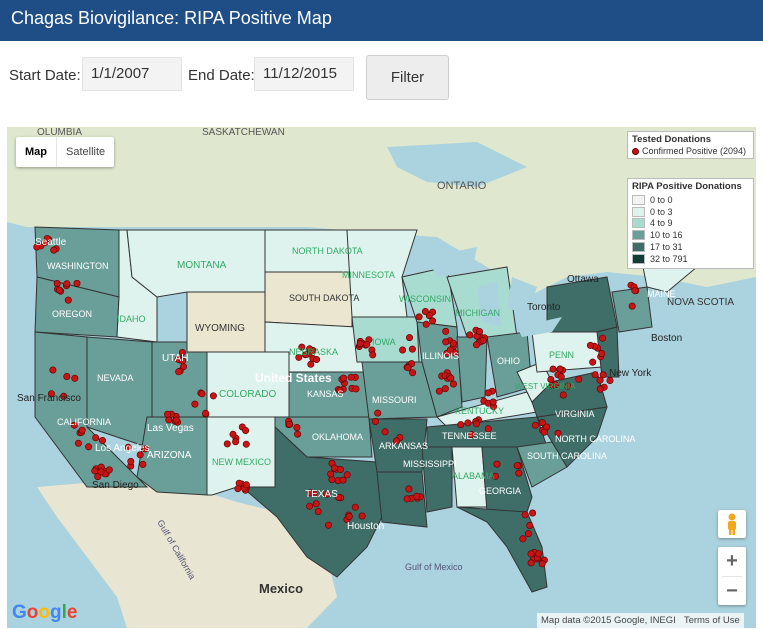  What do you see at coordinates (407, 77) in the screenshot?
I see `filter-button: Filter` at bounding box center [407, 77].